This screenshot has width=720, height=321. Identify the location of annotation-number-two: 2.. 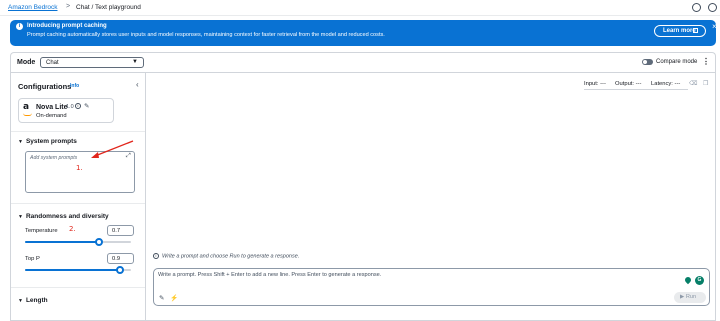
(72, 229).